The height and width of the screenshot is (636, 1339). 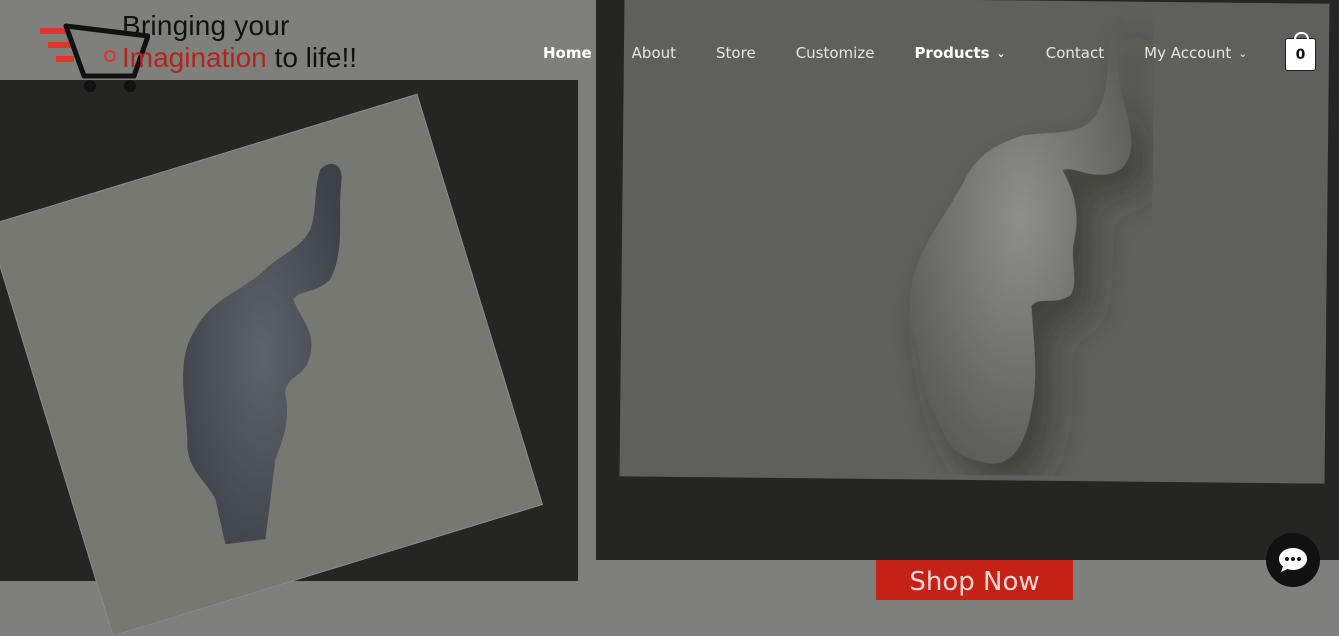 What do you see at coordinates (262, 354) in the screenshot?
I see `elephant-figurine-left` at bounding box center [262, 354].